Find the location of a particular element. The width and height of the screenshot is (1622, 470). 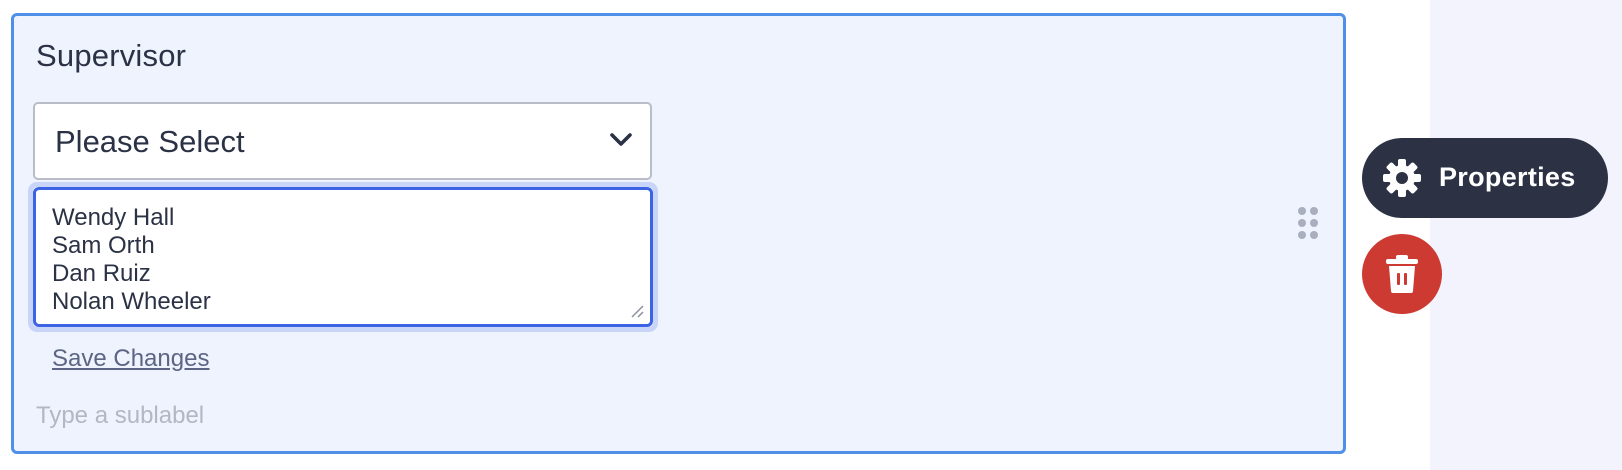

delete-field-button is located at coordinates (1402, 274).